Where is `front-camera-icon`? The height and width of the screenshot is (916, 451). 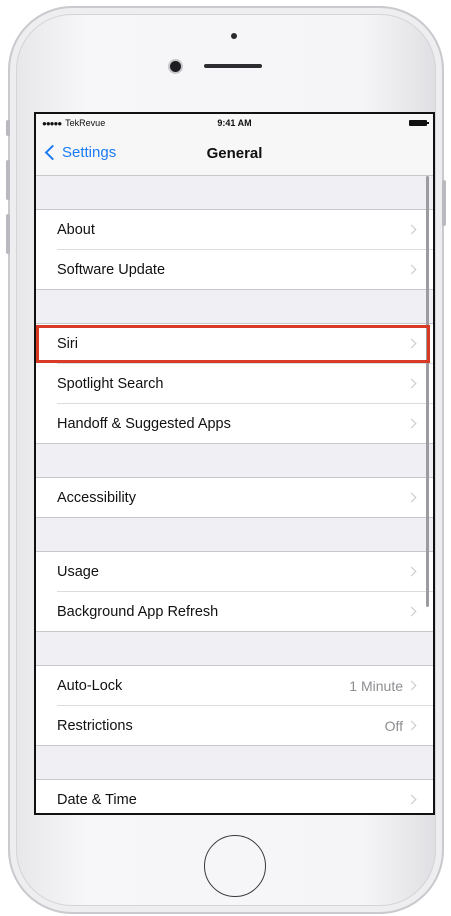 front-camera-icon is located at coordinates (175, 66).